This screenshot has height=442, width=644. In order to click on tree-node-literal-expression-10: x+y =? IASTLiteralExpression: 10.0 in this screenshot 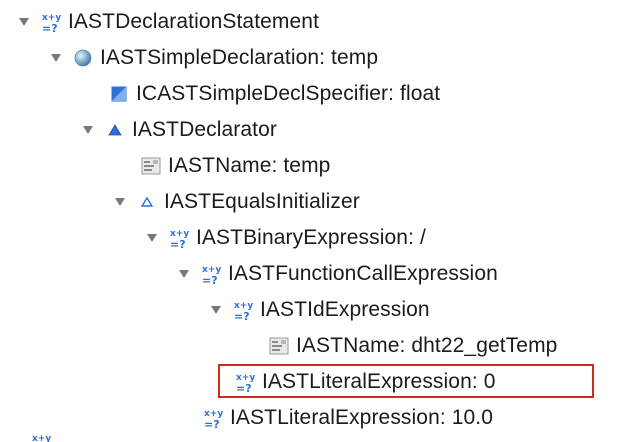, I will do `click(336, 418)`.